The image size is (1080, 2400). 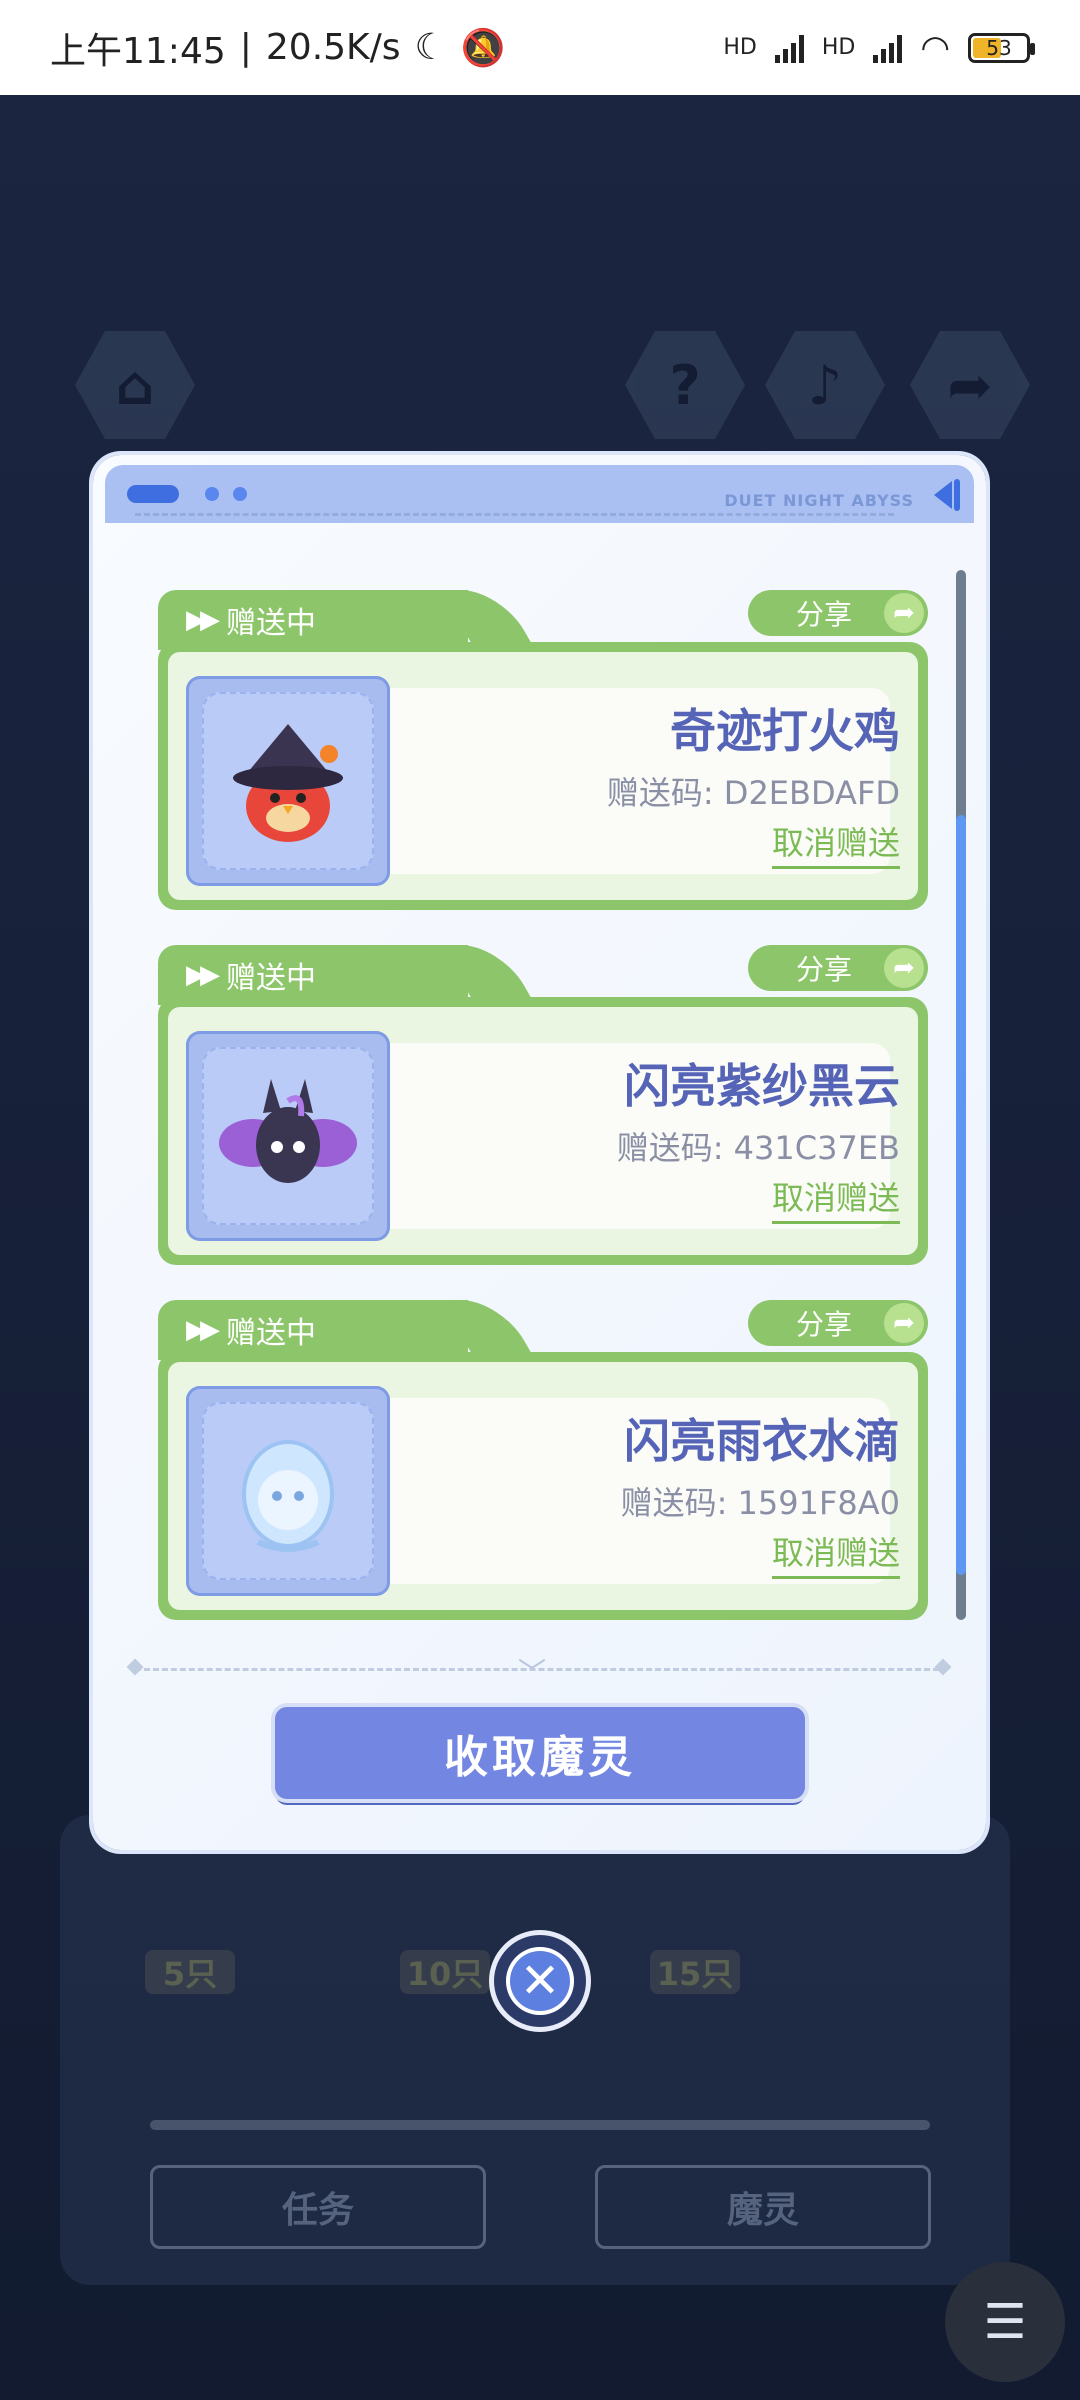 I want to click on status-bar: 上午11:45 | 20.5K/s ☾ 🔕 HD HD ◠ 53, so click(x=540, y=47).